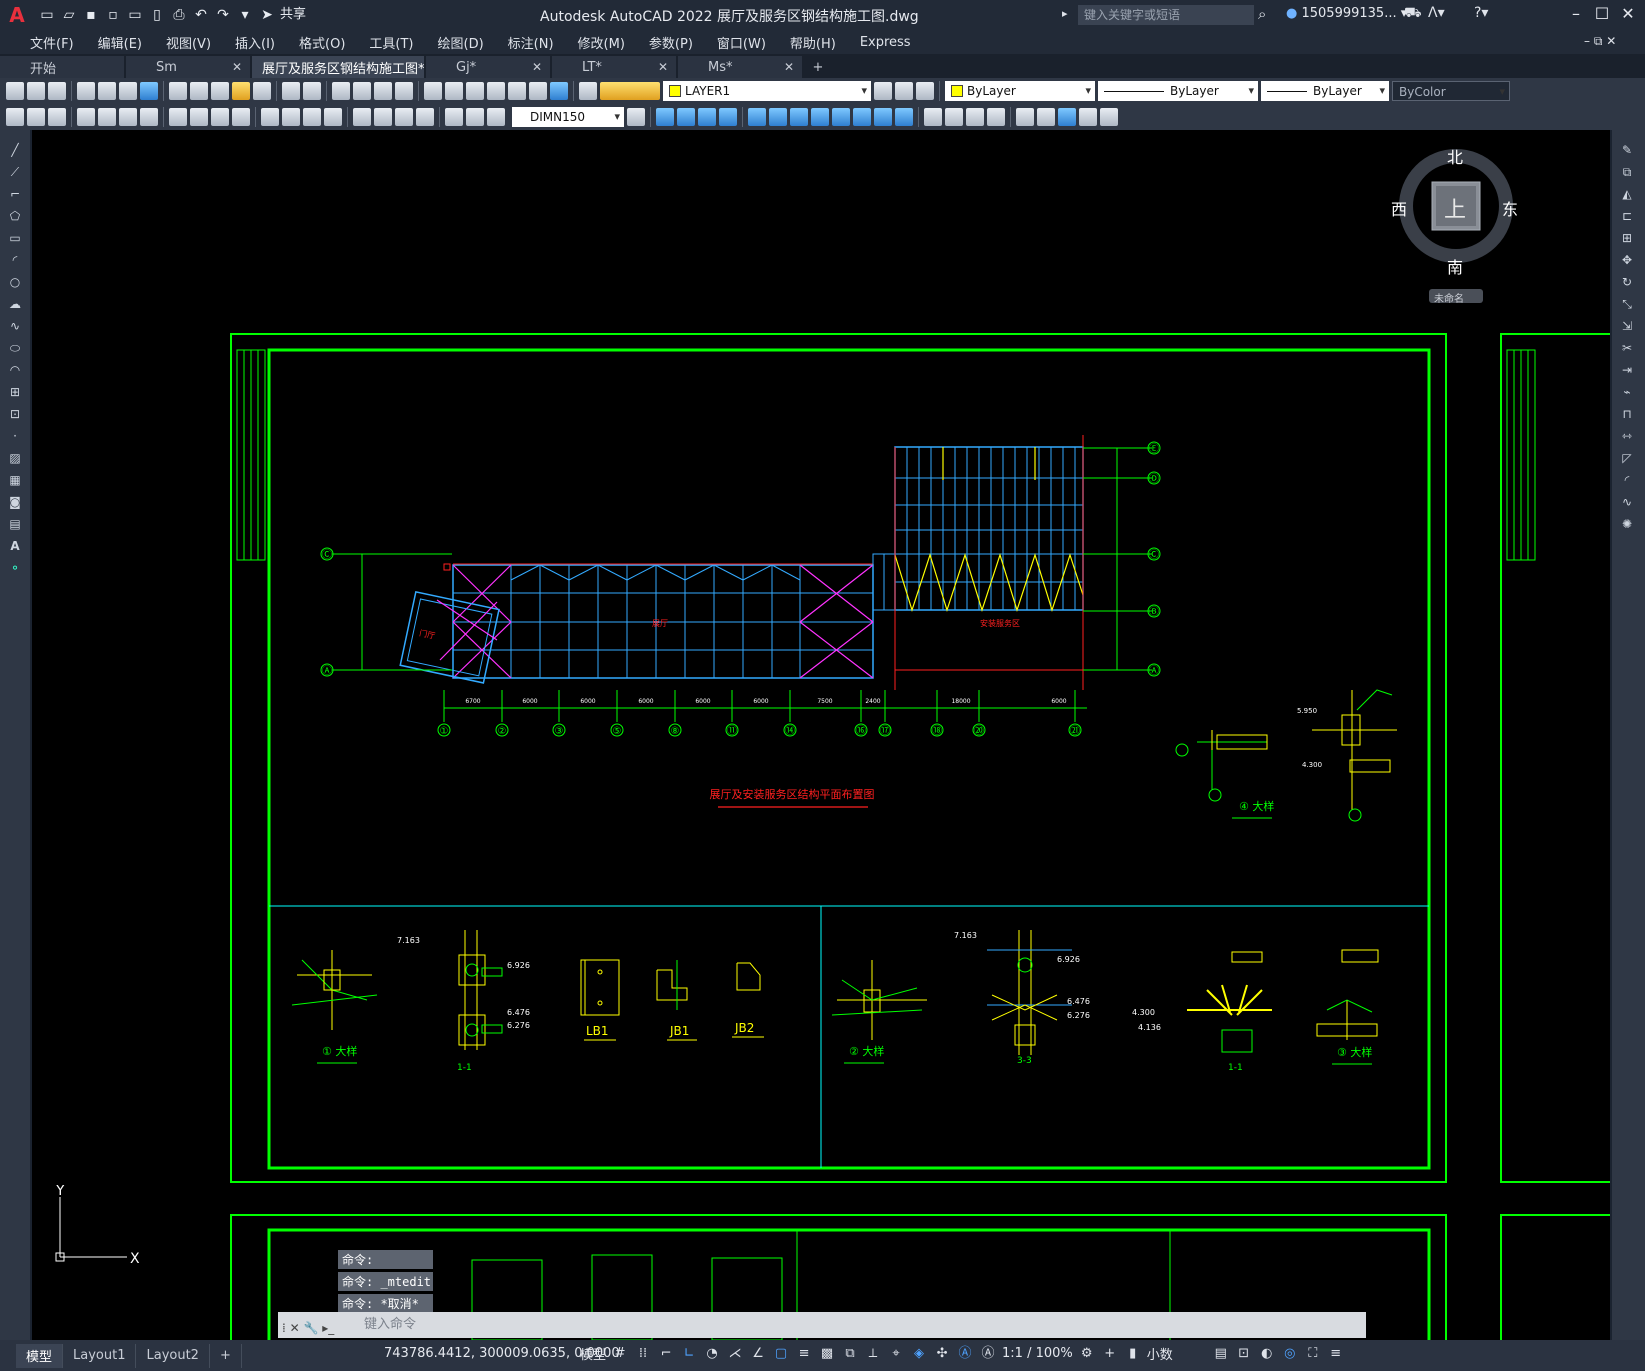 The image size is (1645, 1371). I want to click on menu-parametric: 参数(P), so click(671, 42).